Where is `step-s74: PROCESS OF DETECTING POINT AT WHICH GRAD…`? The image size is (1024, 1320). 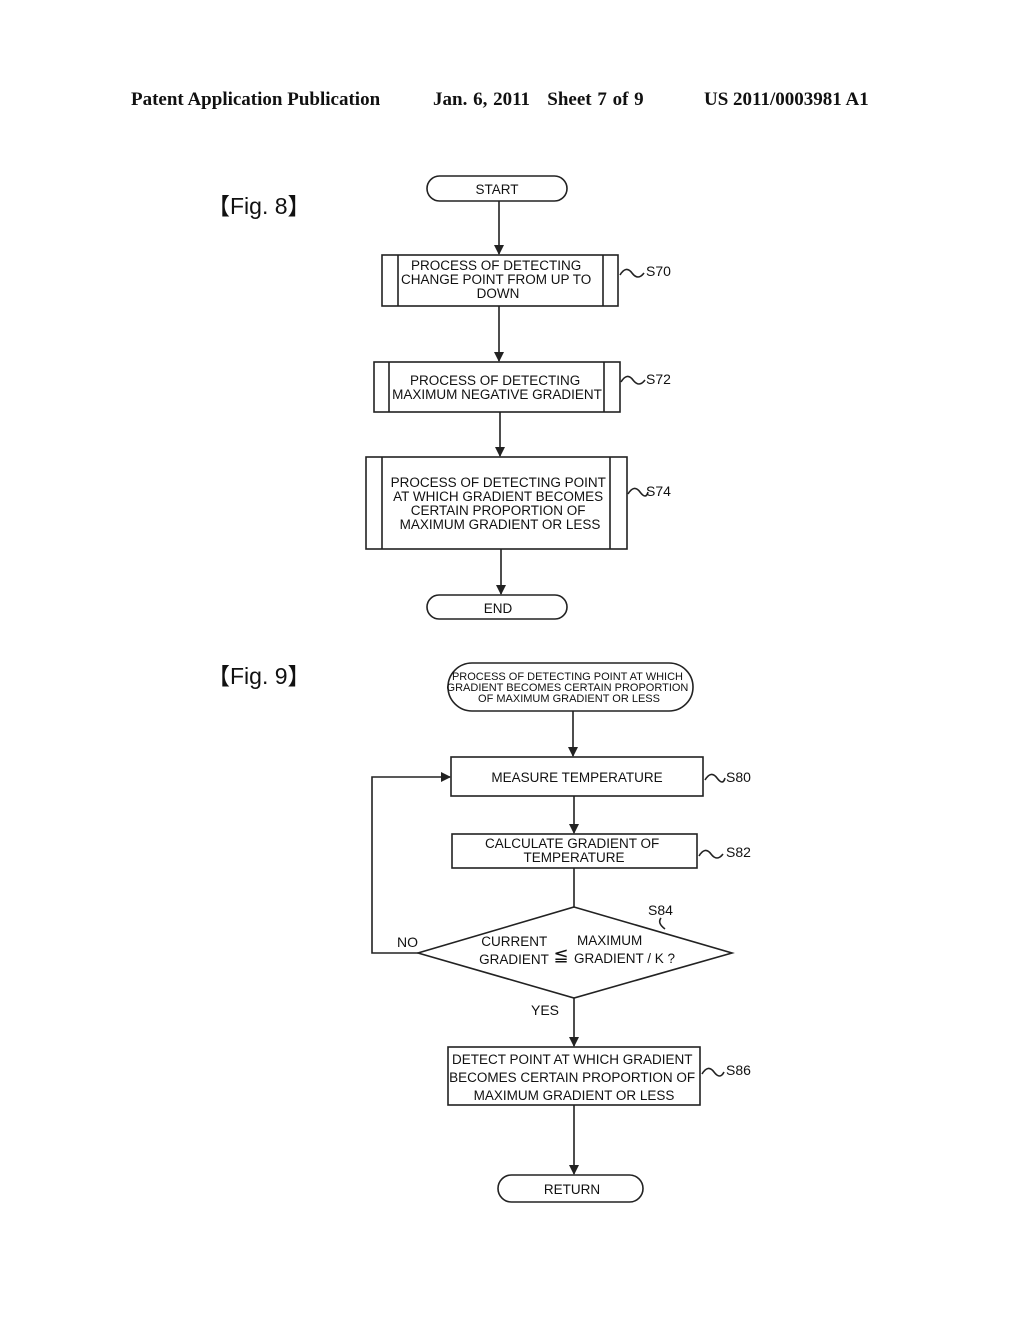
step-s74: PROCESS OF DETECTING POINT AT WHICH GRAD… is located at coordinates (496, 503).